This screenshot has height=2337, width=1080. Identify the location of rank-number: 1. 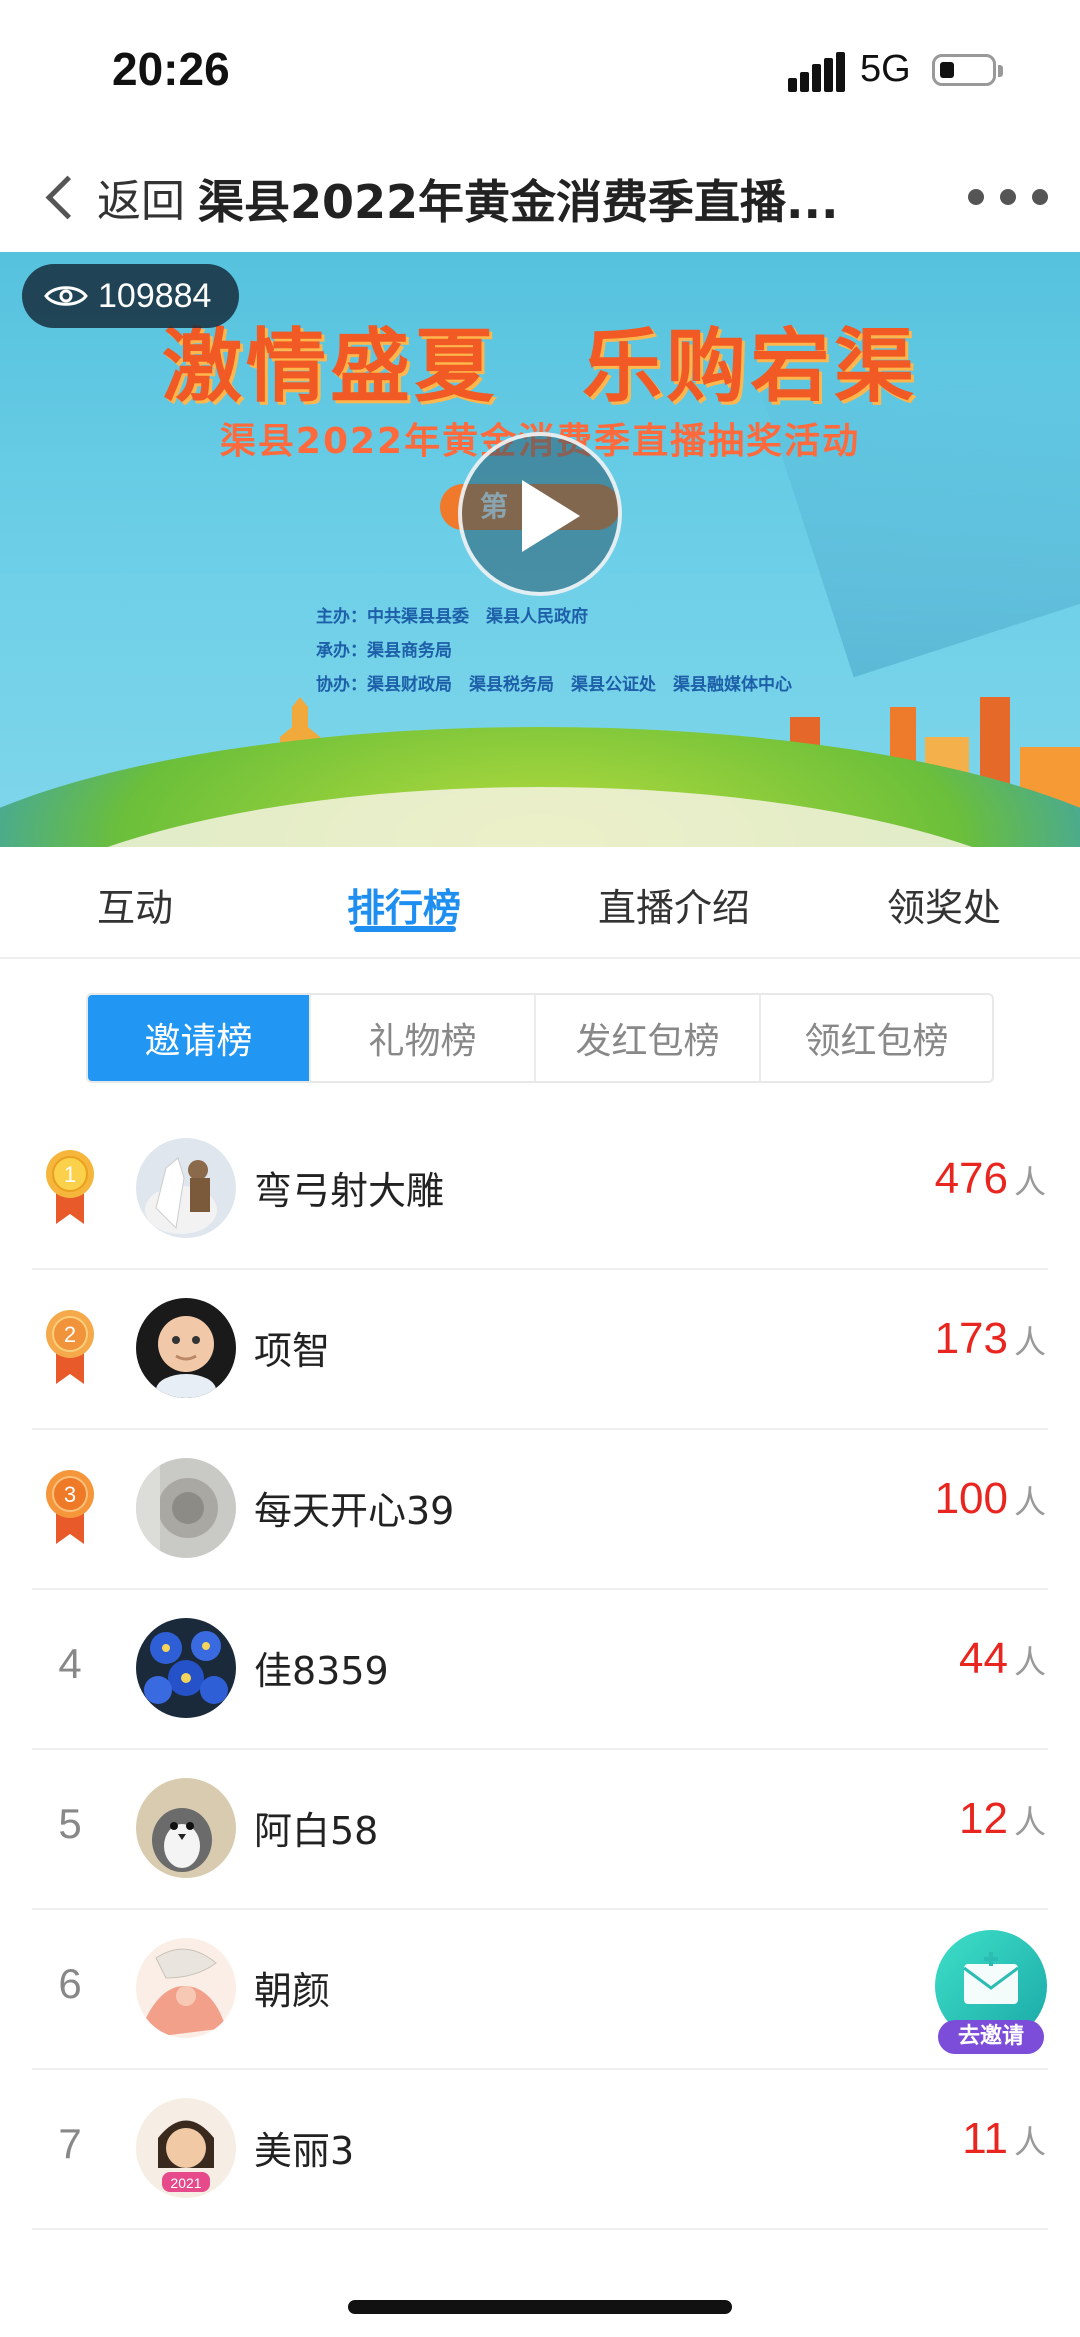
(70, 1174).